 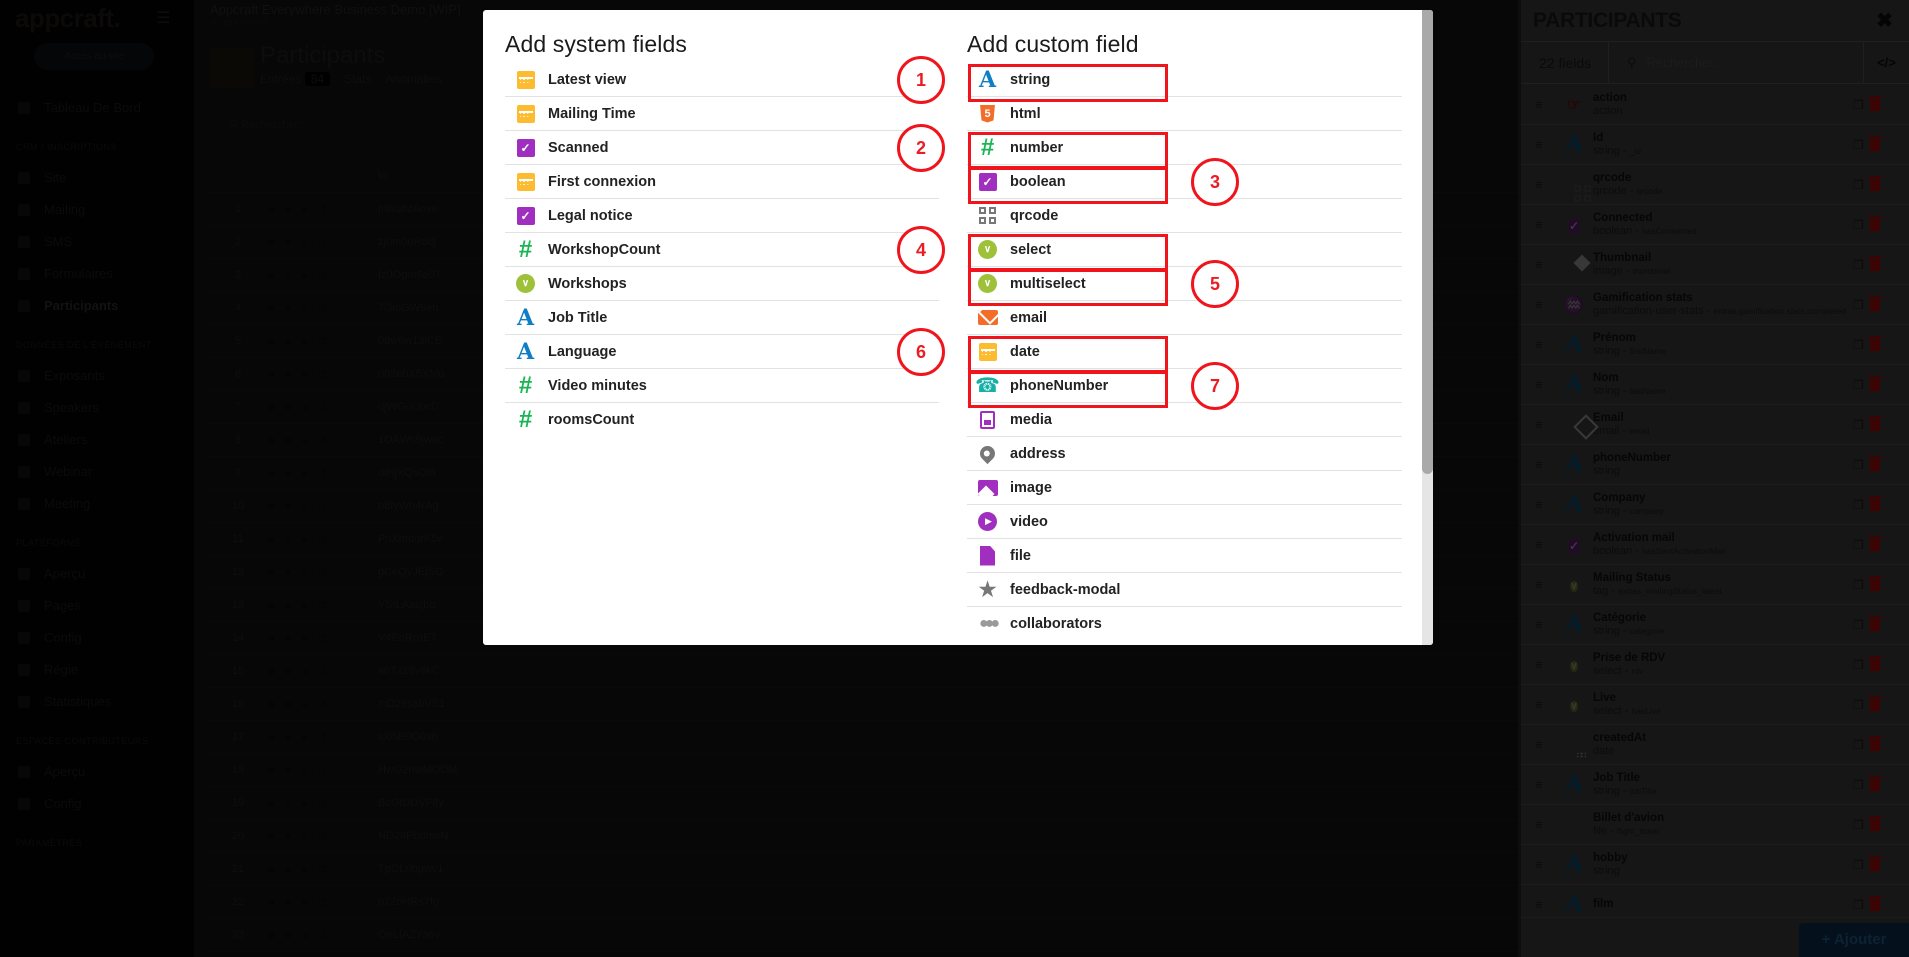 I want to click on system-field-first-connexion: First connexion, so click(x=722, y=182).